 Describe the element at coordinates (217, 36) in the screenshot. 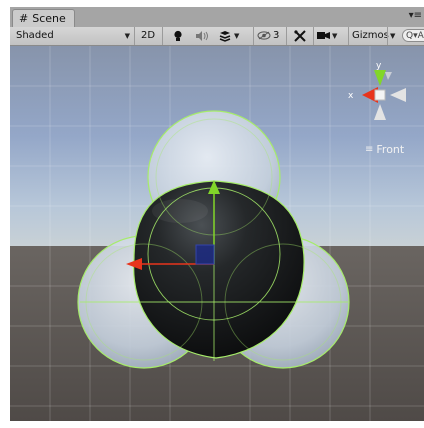

I see `scene-toolbar: Shaded ▼ 2D ▼ 3 ▼ Gizmos ▼ Q▾A` at that location.